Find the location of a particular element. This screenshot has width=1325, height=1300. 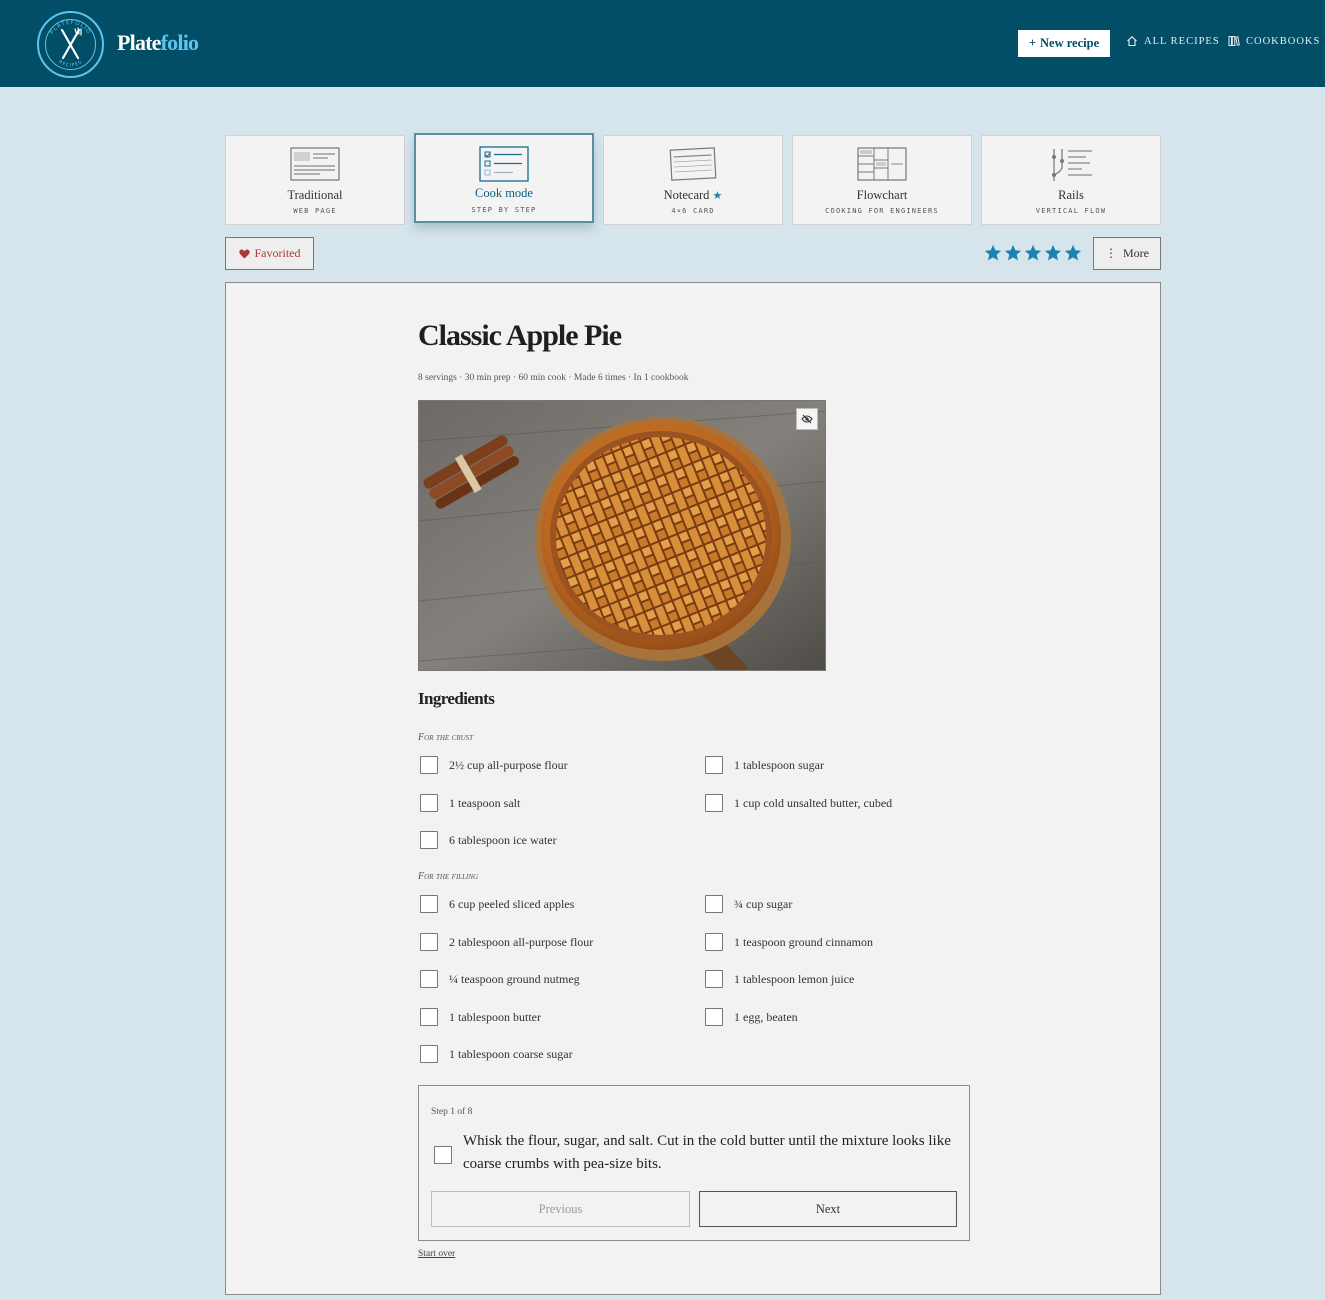

ingredient-item: 1 tablespoon sugar is located at coordinates (764, 765).